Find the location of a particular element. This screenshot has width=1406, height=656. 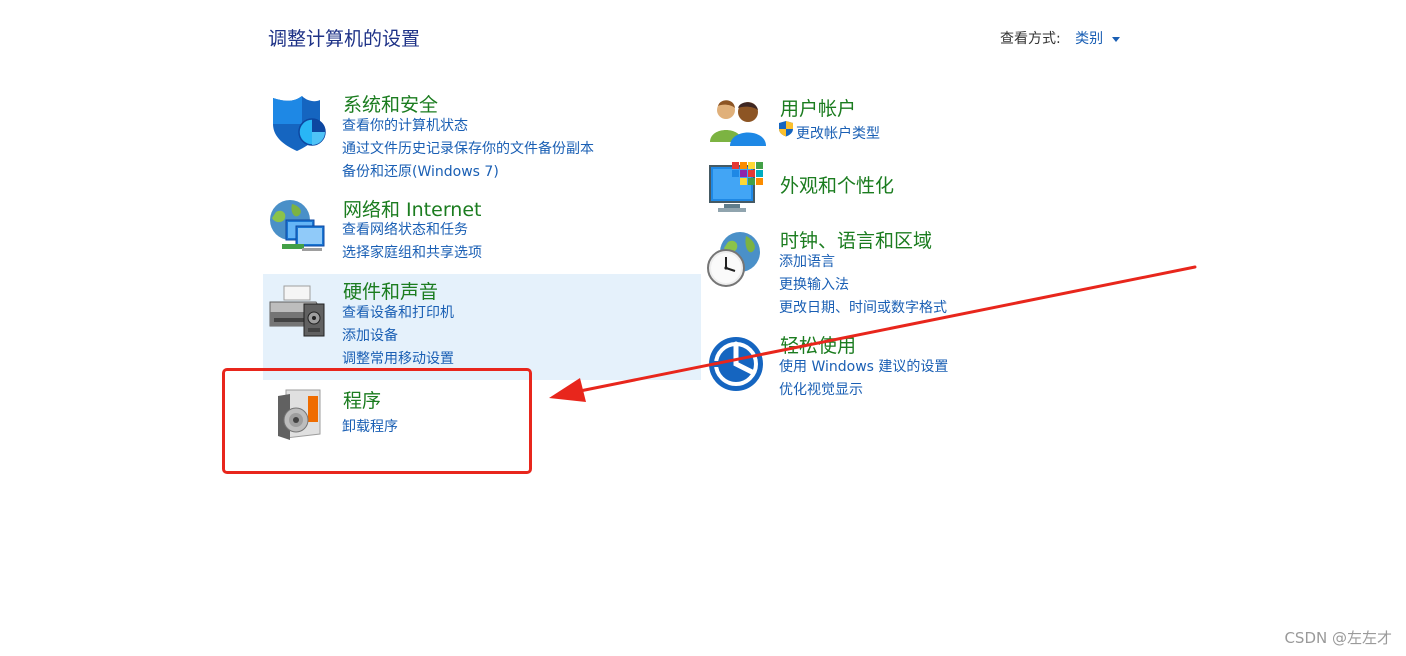

annotation-arrow is located at coordinates (873, 333).